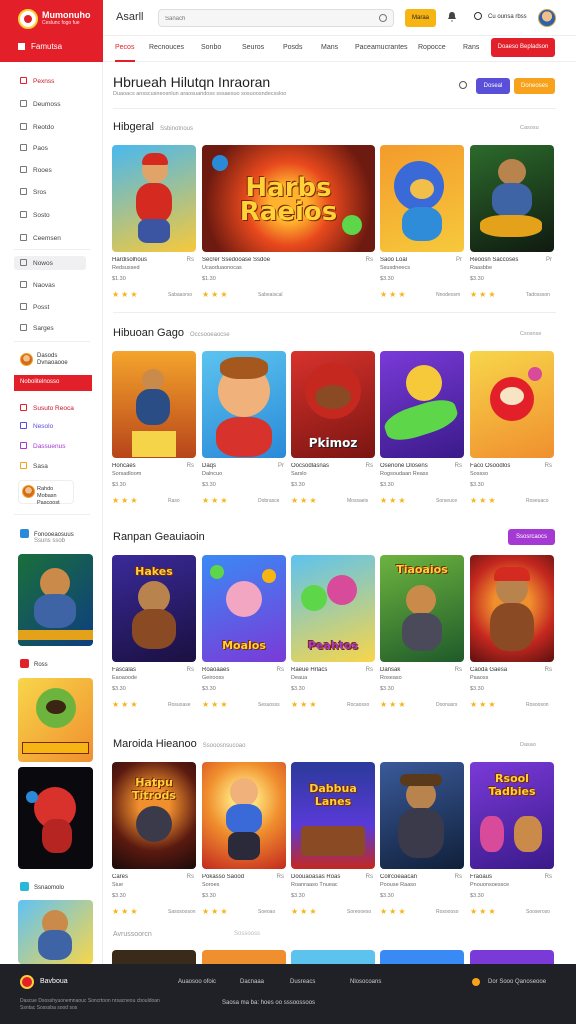  What do you see at coordinates (420, 18) in the screenshot?
I see `top-action-button: Maraa` at bounding box center [420, 18].